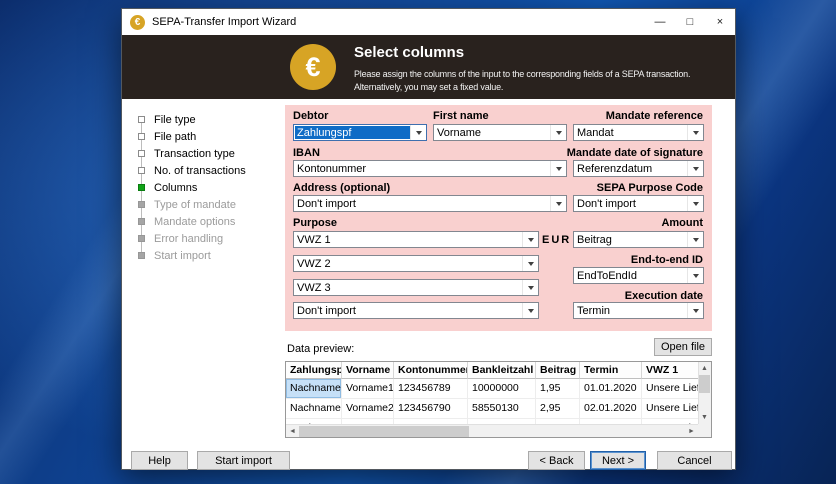 Image resolution: width=836 pixels, height=484 pixels. Describe the element at coordinates (428, 22) in the screenshot. I see `title-bar: € SEPA-Transfer Import Wizard — □ ×` at that location.